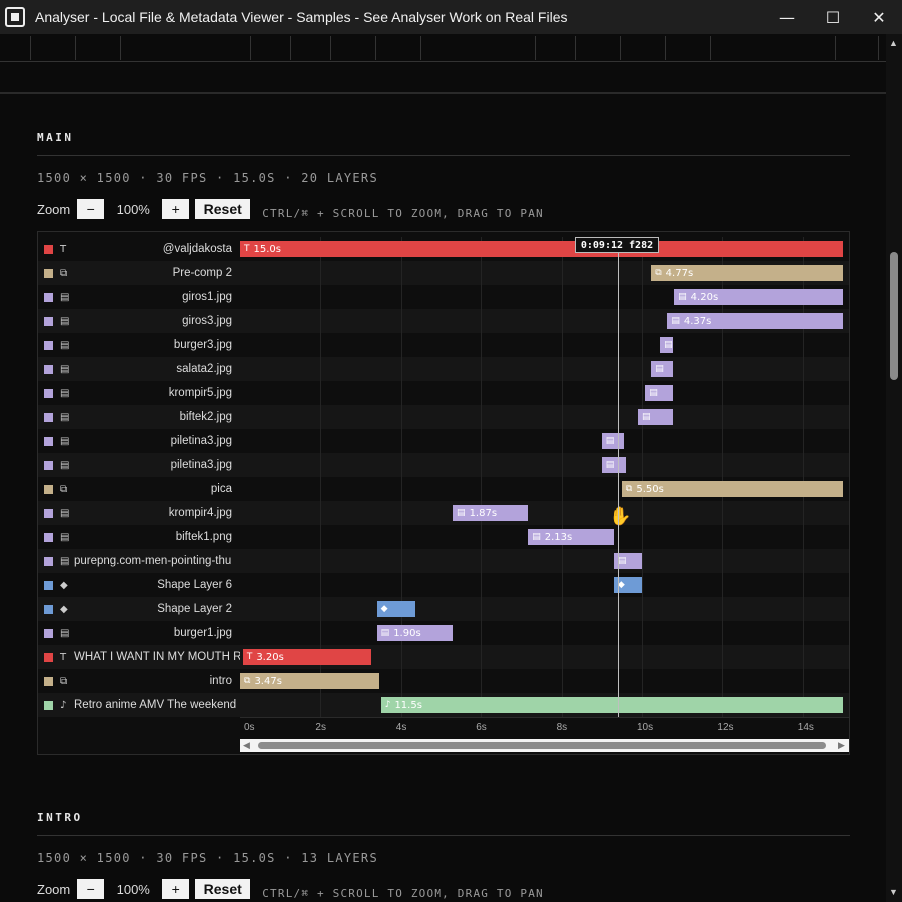 The width and height of the screenshot is (902, 902). I want to click on layer-duration-label: 4.37s, so click(697, 321).